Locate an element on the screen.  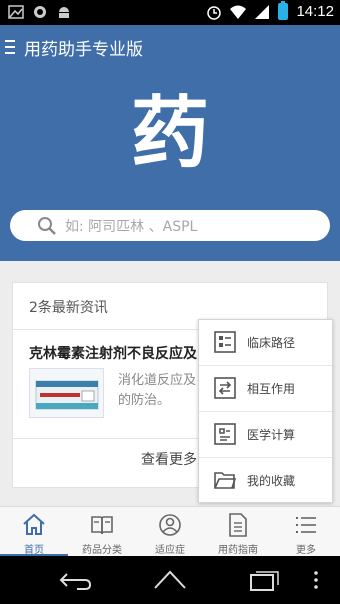
document-icon is located at coordinates (238, 525).